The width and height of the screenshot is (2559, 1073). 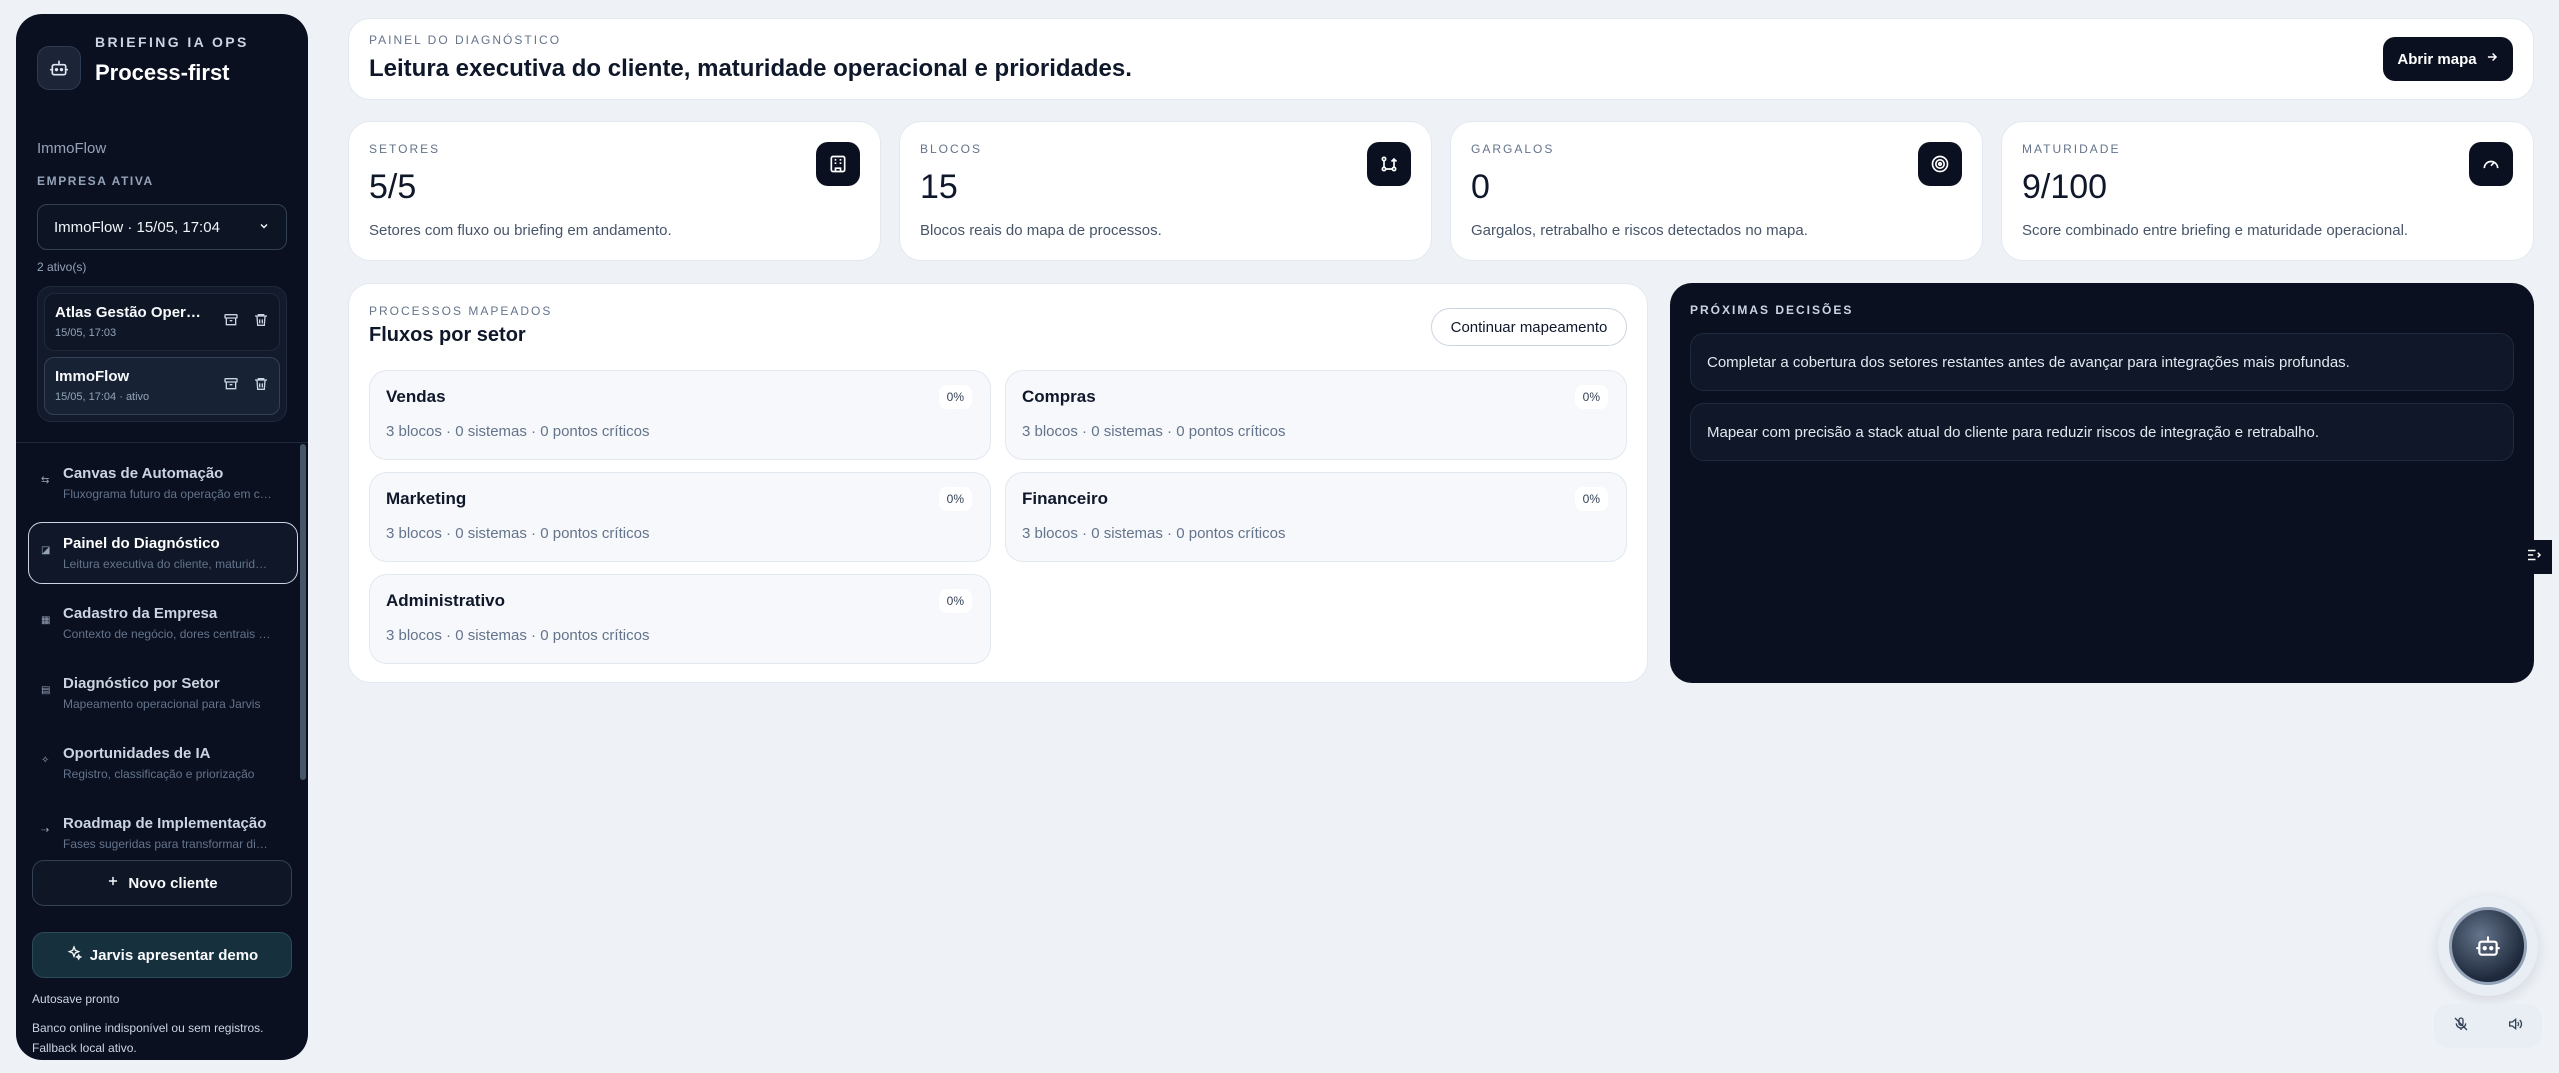 I want to click on active-company-name: ImmoFlow, so click(x=72, y=148).